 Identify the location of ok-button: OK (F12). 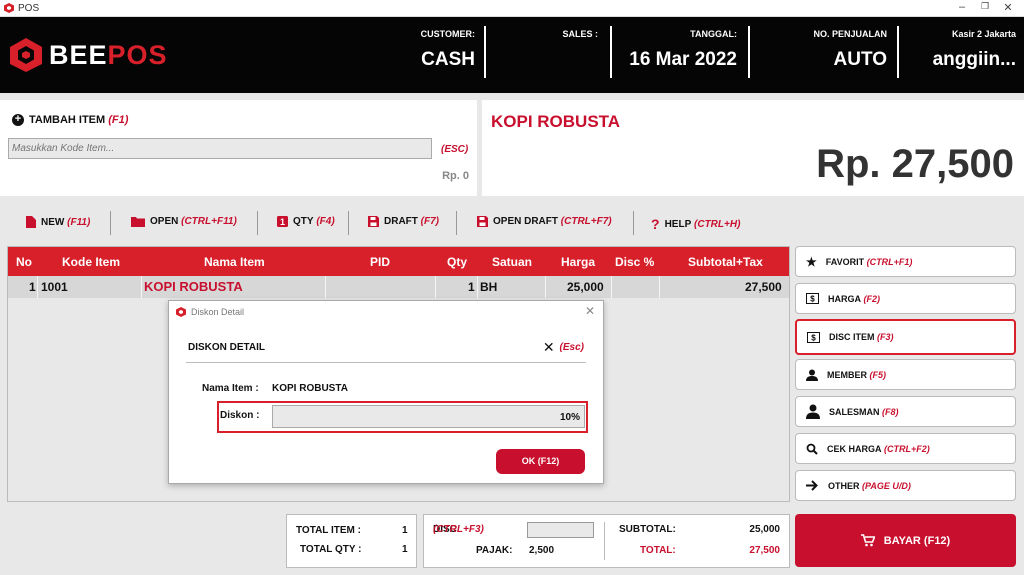
(540, 461).